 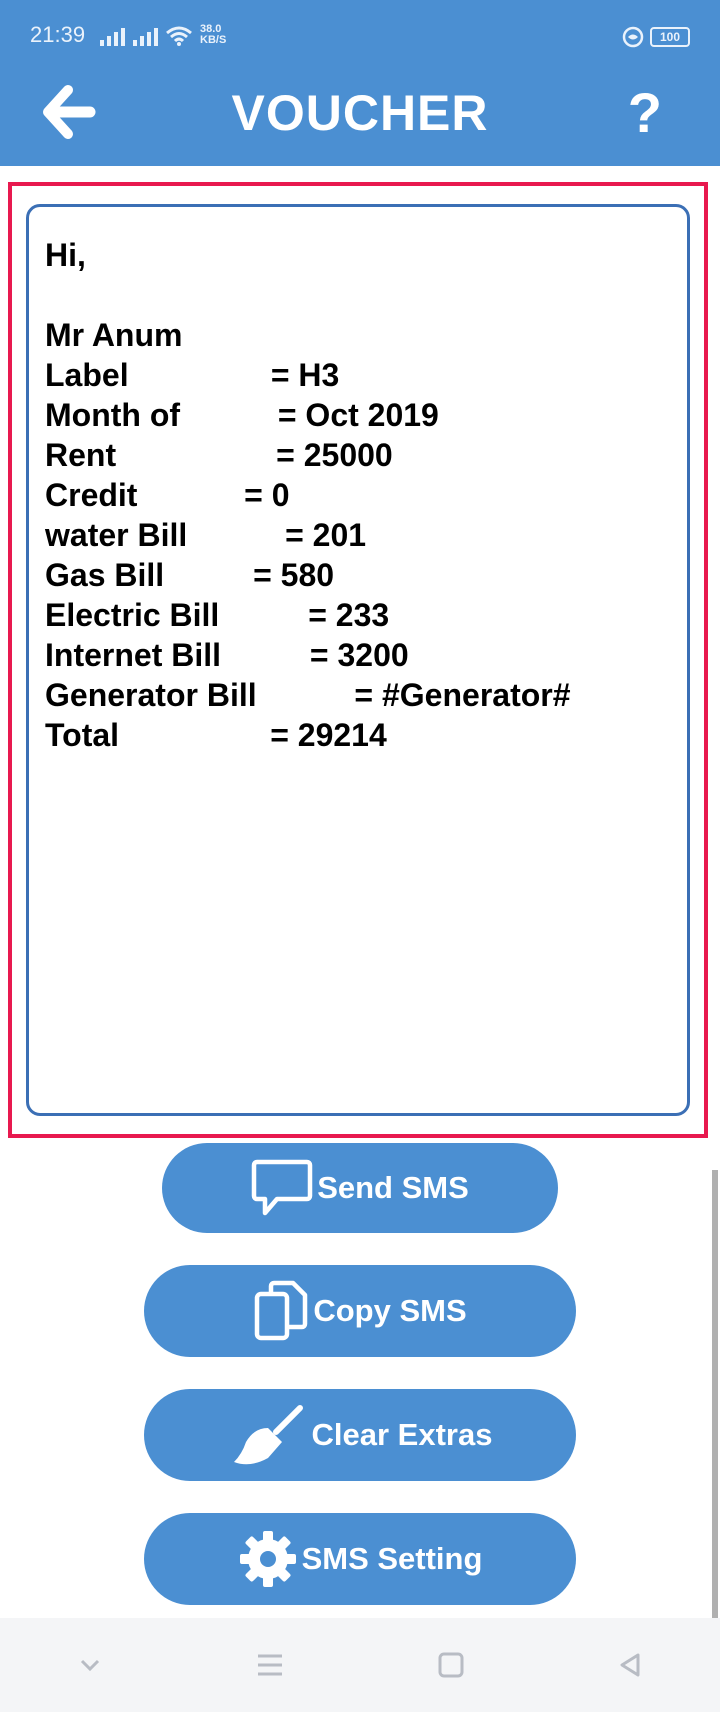 What do you see at coordinates (360, 113) in the screenshot?
I see `page-title: VOUCHER` at bounding box center [360, 113].